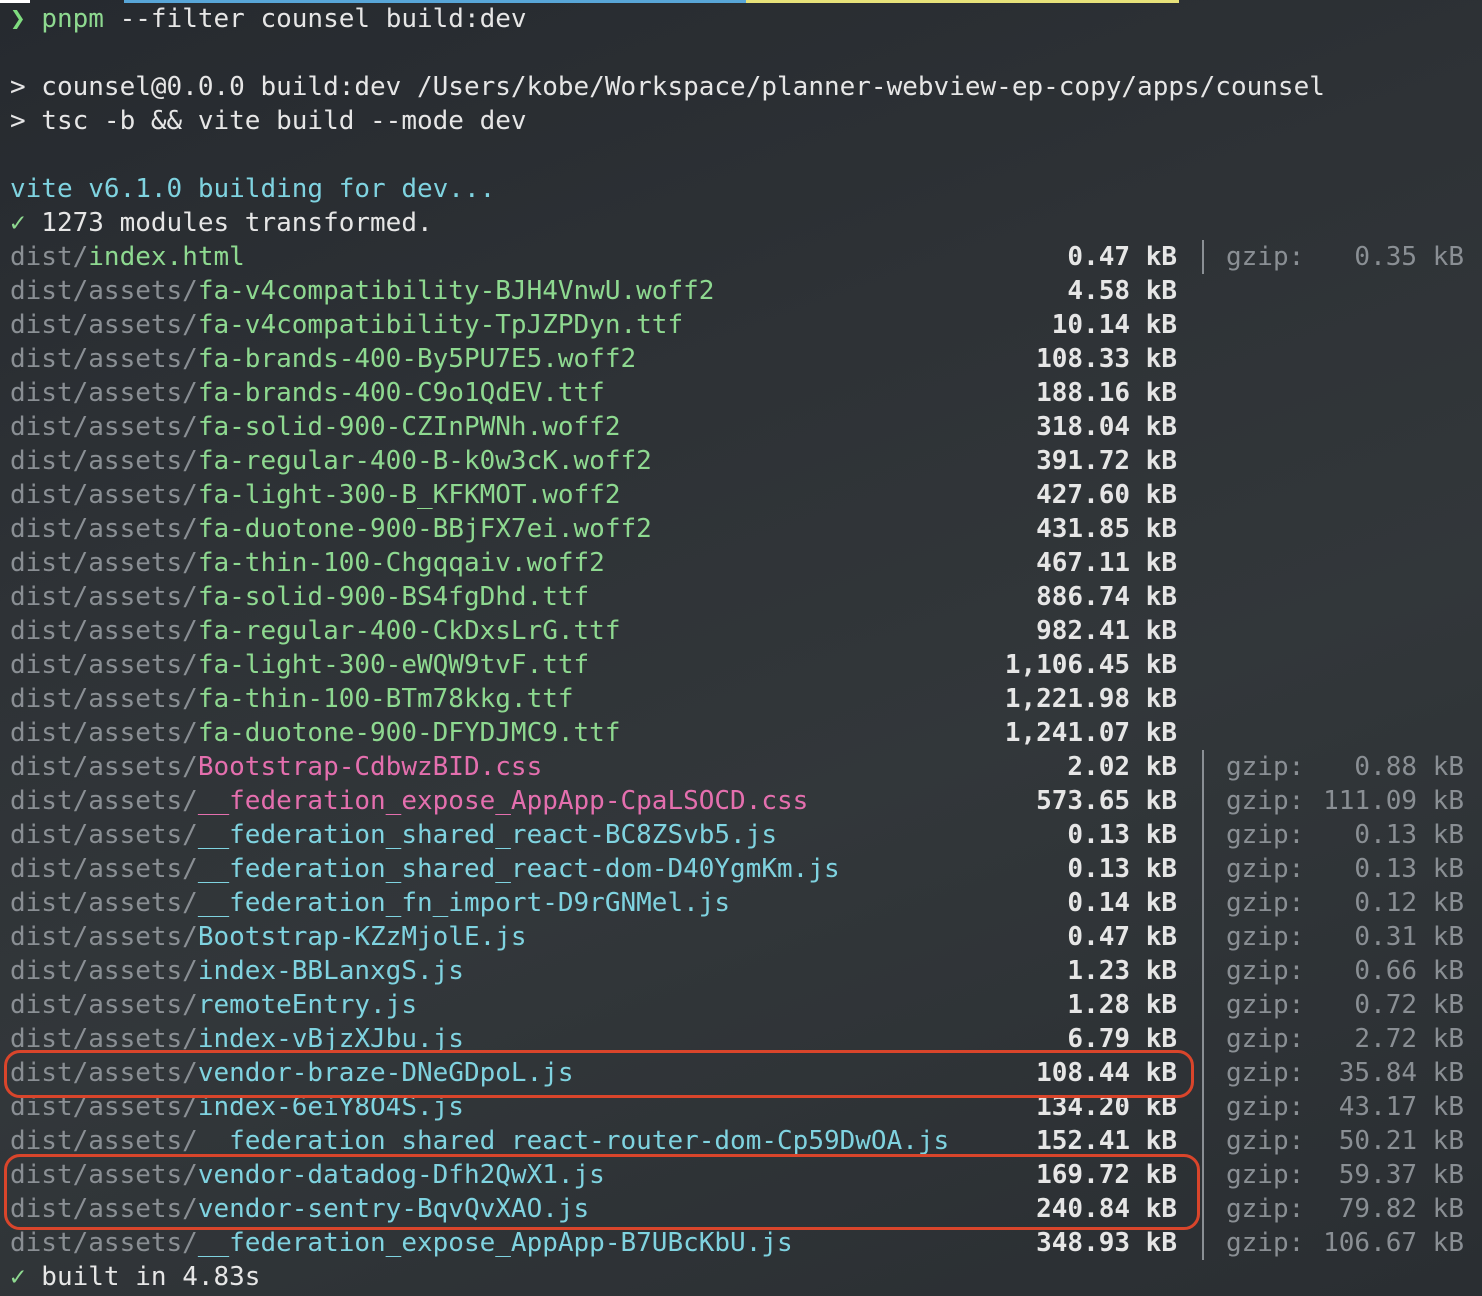 This screenshot has height=1296, width=1482. I want to click on file-name: fa-v4compatibility-TpJZPDyn.ttf, so click(440, 325).